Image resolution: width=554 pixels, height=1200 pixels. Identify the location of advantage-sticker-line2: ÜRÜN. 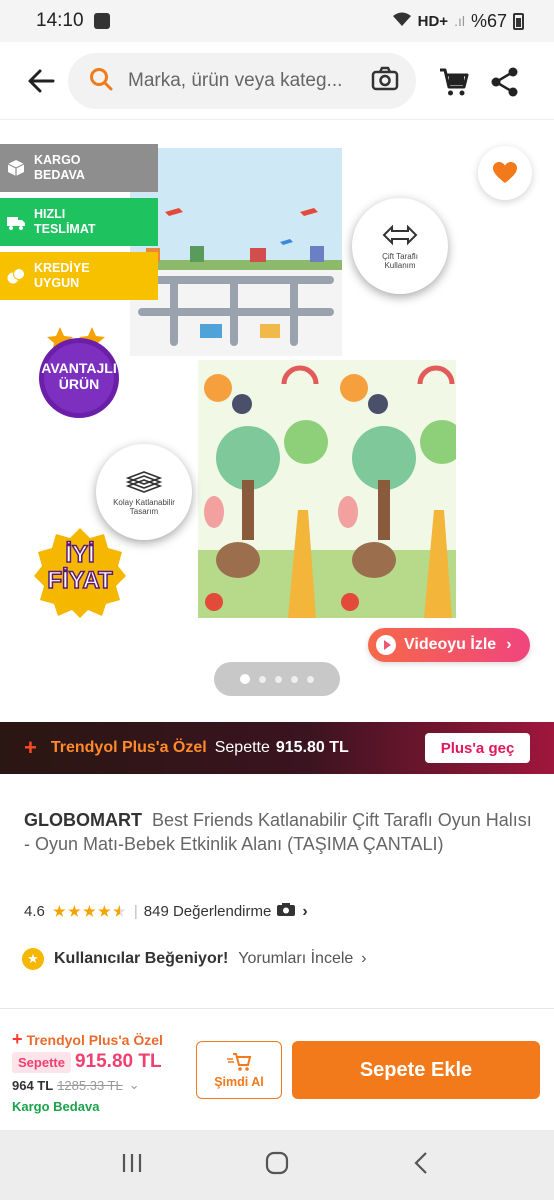
(79, 384).